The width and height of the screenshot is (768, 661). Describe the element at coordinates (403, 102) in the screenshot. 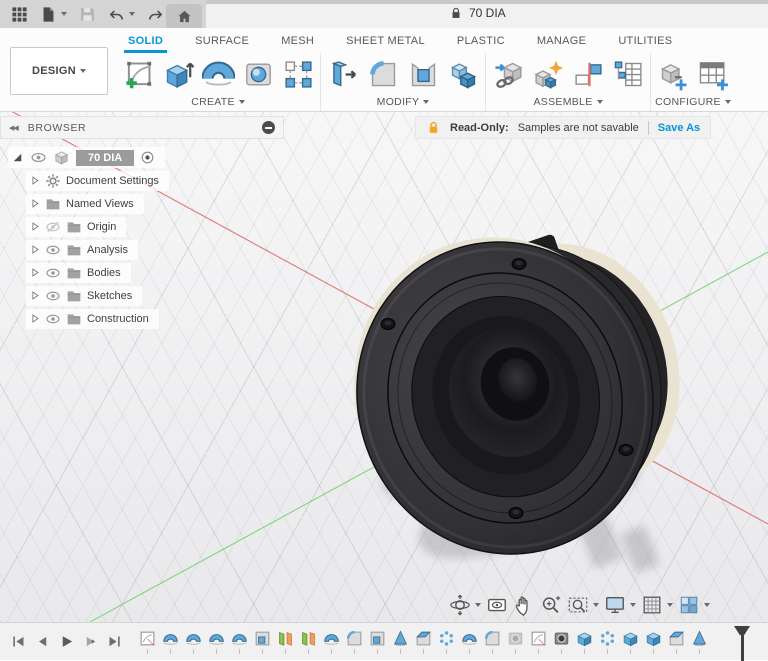

I see `ribbon-group-label: MODIFY` at that location.